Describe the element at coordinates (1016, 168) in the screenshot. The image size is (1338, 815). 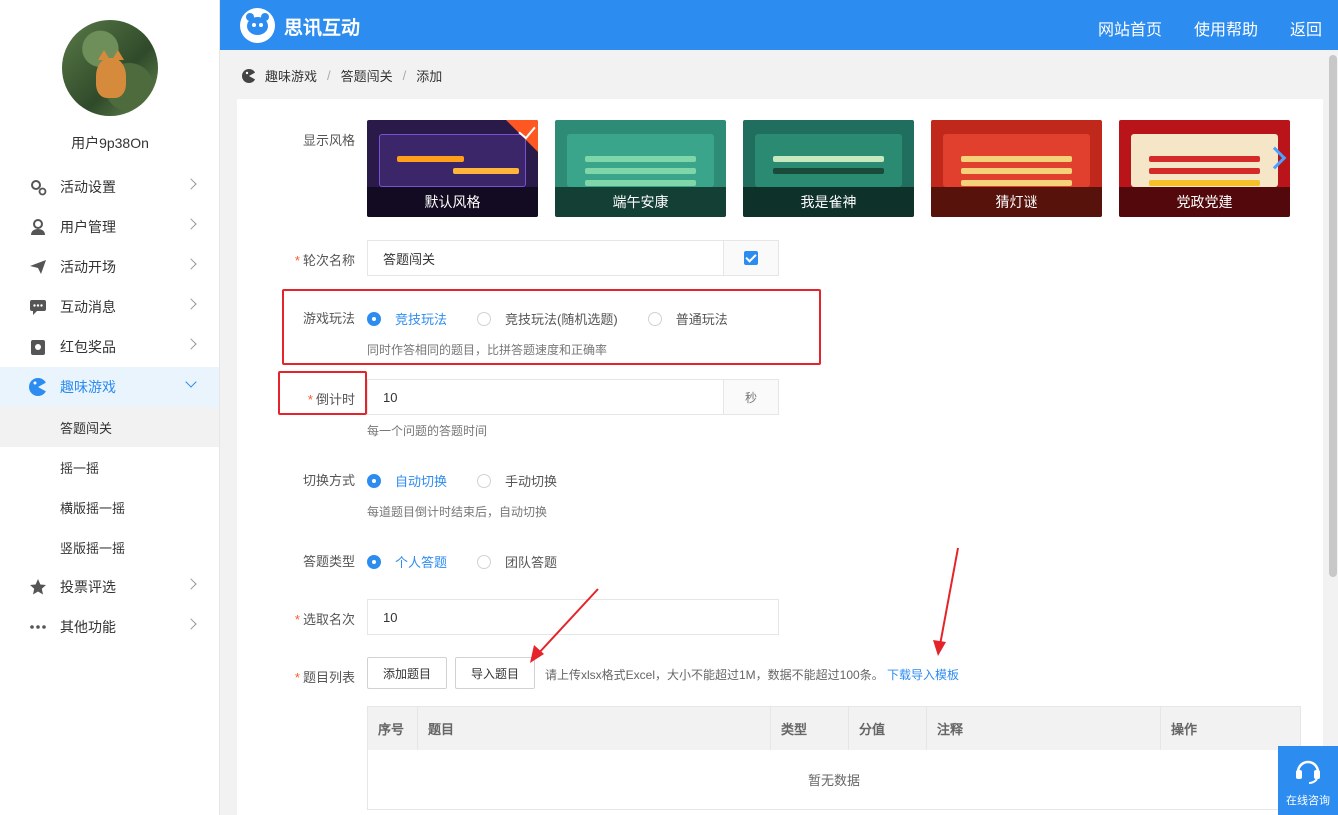
I see `theme-card-lantern: 猜灯谜` at that location.